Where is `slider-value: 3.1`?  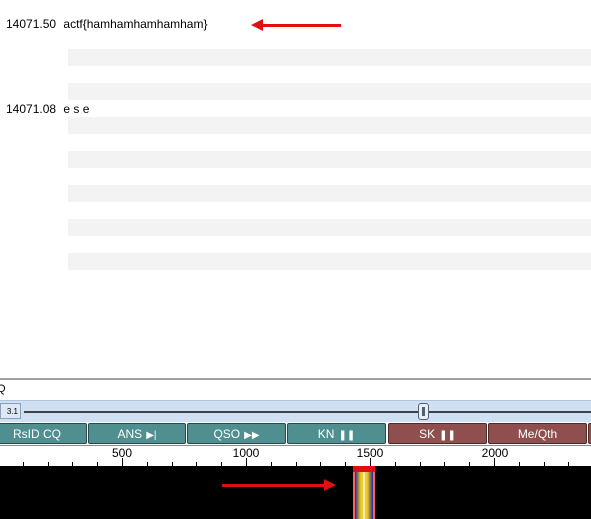 slider-value: 3.1 is located at coordinates (10, 411).